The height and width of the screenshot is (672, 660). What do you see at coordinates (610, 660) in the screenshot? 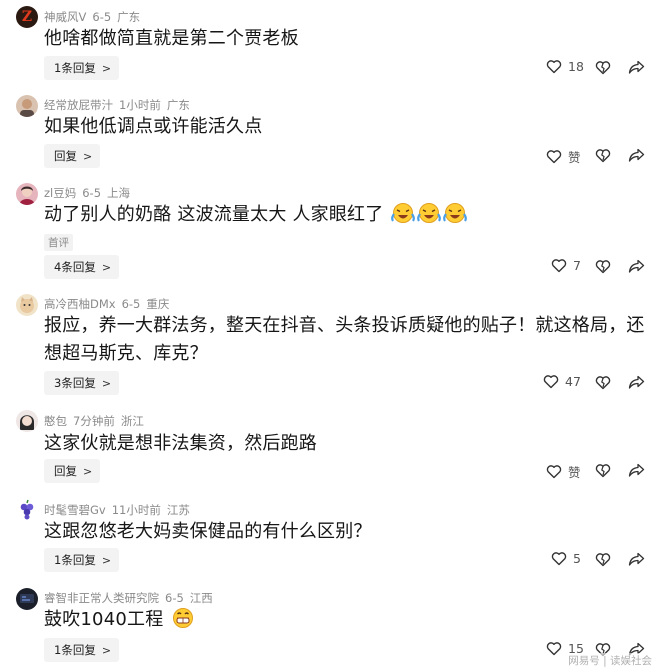
I see `watermark: 网易号 | 读娱社会` at bounding box center [610, 660].